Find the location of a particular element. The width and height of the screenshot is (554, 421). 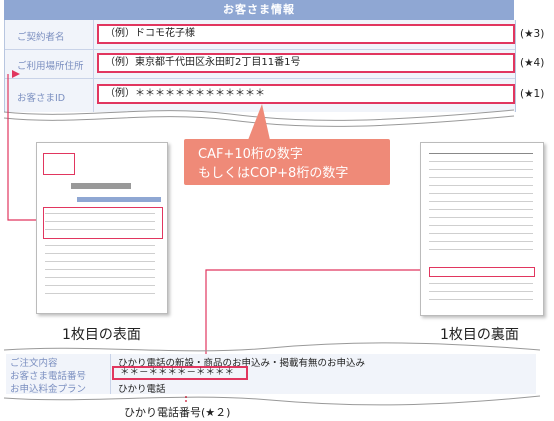

customer-id-callout: CAF+10桁の数字 もしくはCOP+8桁の数字 is located at coordinates (287, 162).